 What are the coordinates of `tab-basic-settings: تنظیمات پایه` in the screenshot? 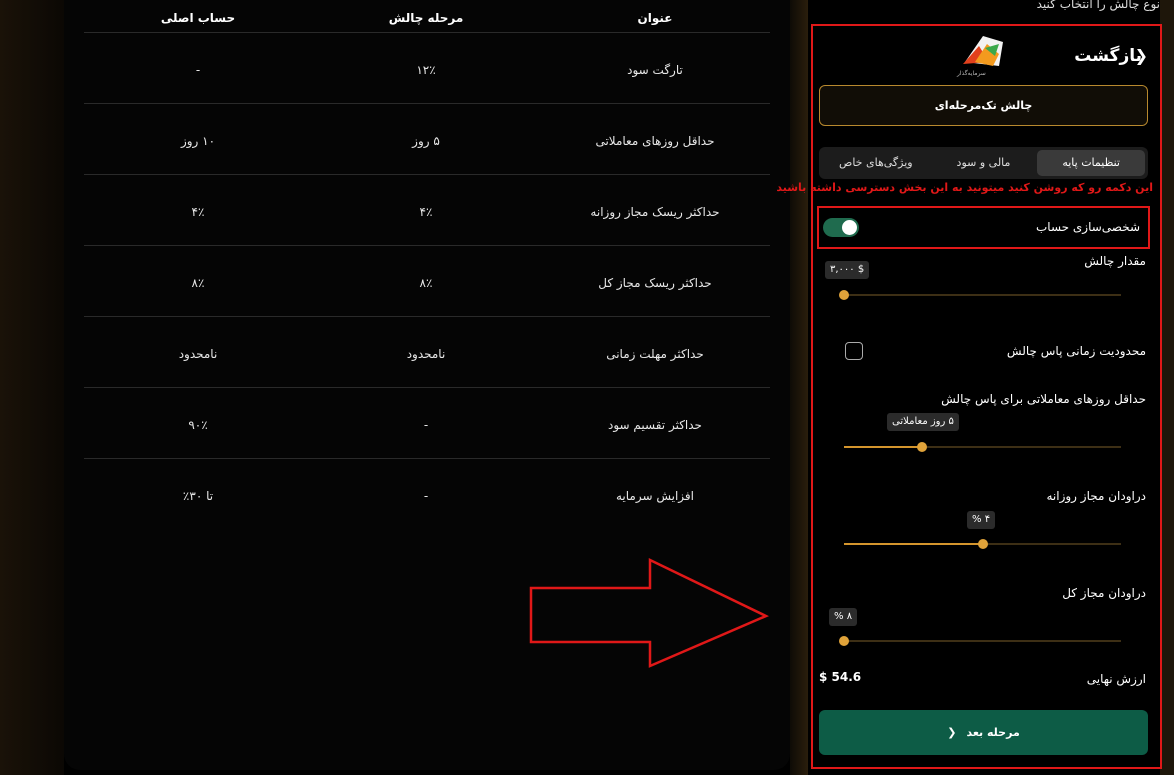 It's located at (1091, 163).